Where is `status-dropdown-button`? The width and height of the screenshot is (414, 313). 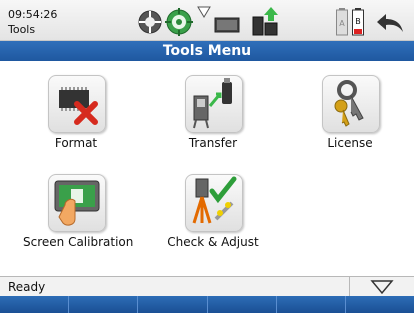 status-dropdown-button is located at coordinates (382, 287).